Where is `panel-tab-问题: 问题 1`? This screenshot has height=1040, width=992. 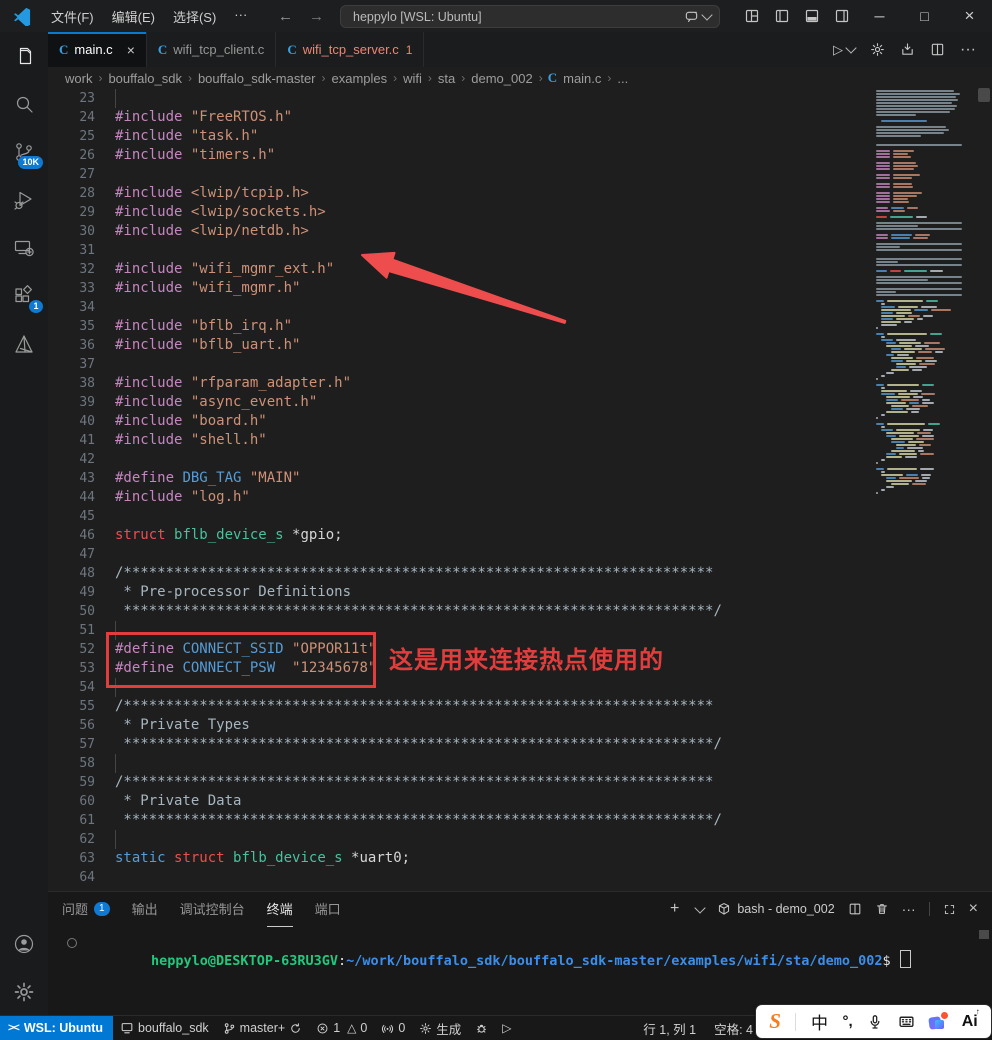 panel-tab-问题: 问题 1 is located at coordinates (86, 909).